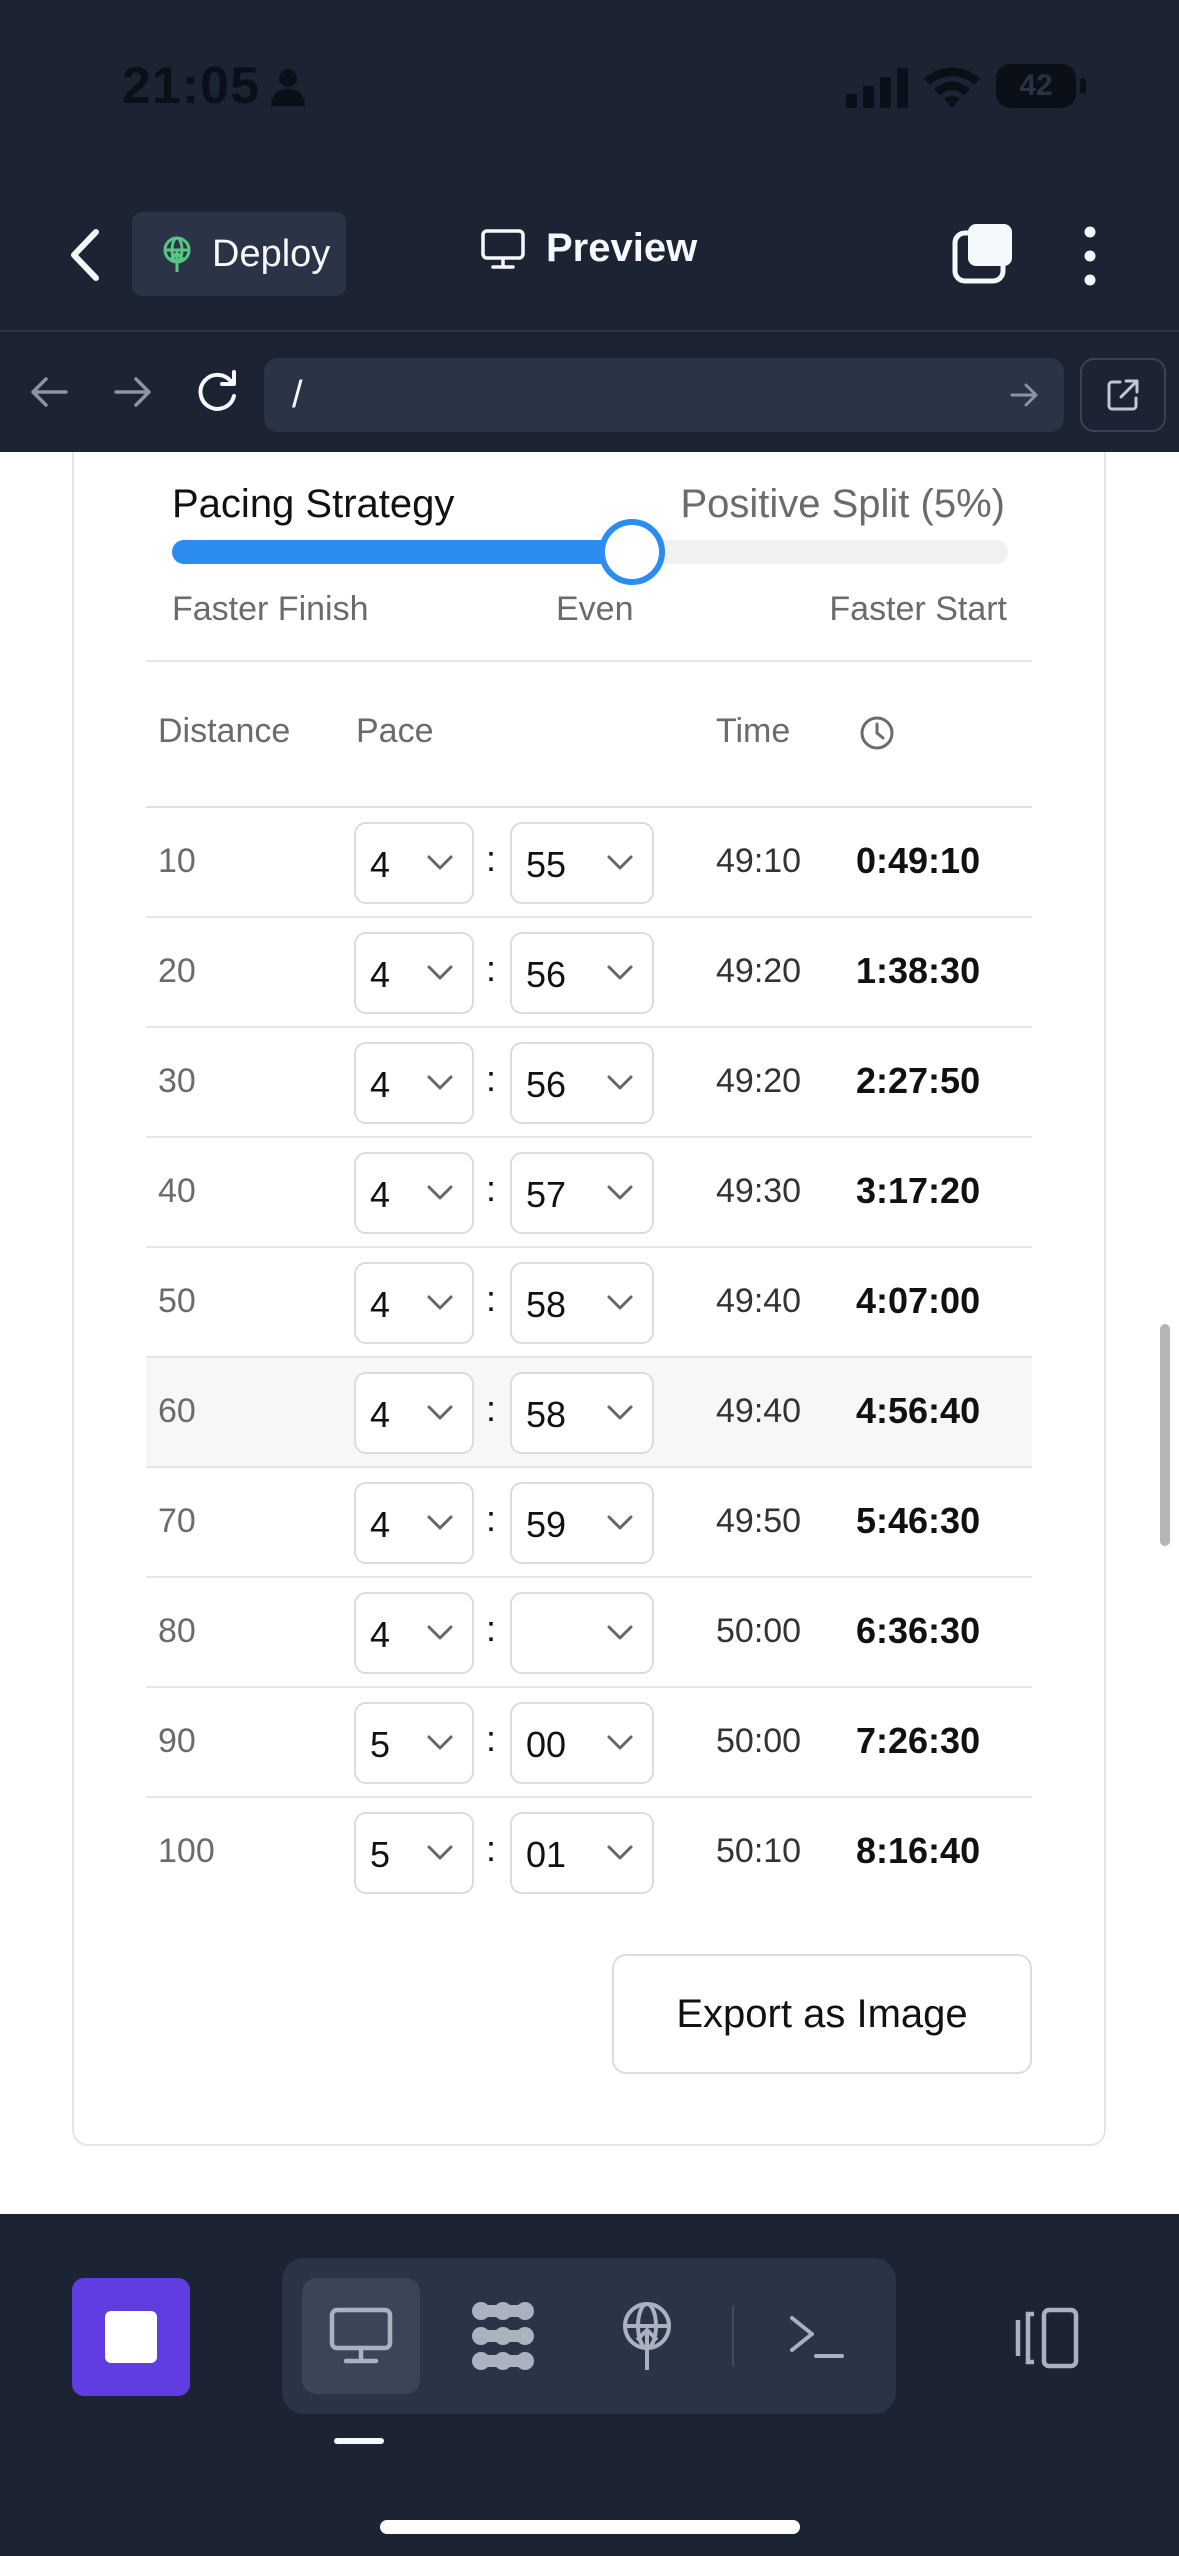 The image size is (1179, 2556). Describe the element at coordinates (1025, 395) in the screenshot. I see `go-arrow-icon` at that location.